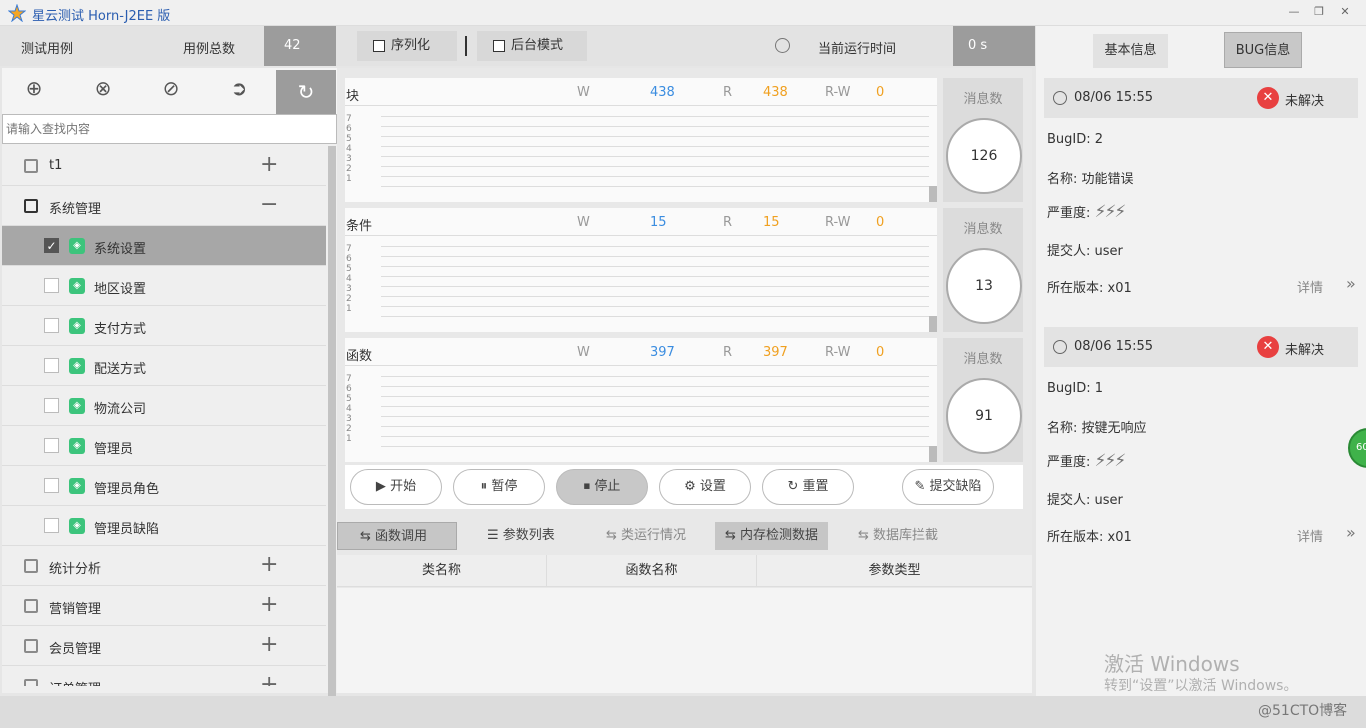 Image resolution: width=1366 pixels, height=728 pixels. Describe the element at coordinates (397, 536) in the screenshot. I see `tab-function-call: ⇆ 函数调用` at that location.